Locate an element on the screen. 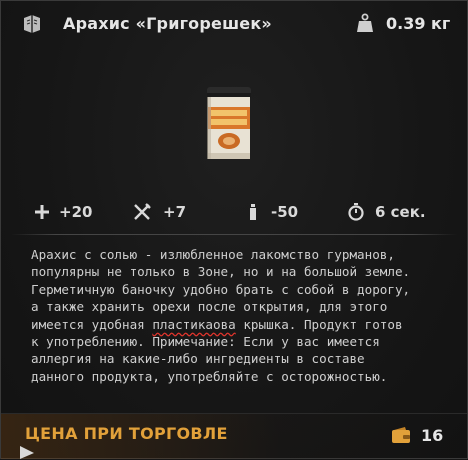 This screenshot has height=460, width=468. item-weight: 0.39 кг is located at coordinates (418, 23).